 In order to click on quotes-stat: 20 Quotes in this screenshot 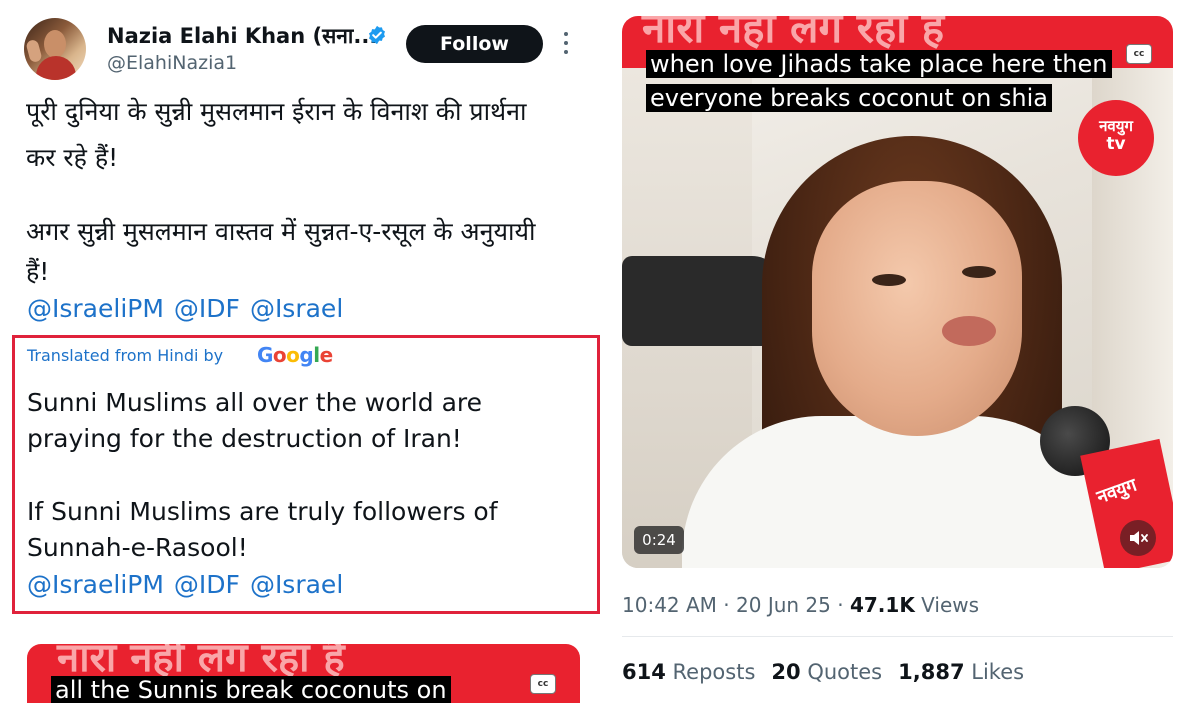, I will do `click(826, 672)`.